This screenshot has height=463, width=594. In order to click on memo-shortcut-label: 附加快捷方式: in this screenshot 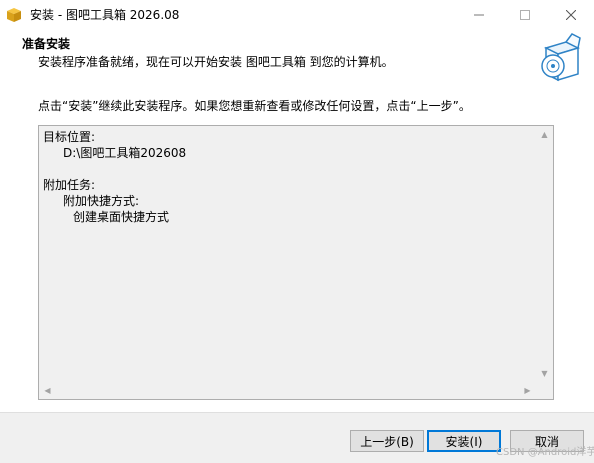, I will do `click(101, 201)`.